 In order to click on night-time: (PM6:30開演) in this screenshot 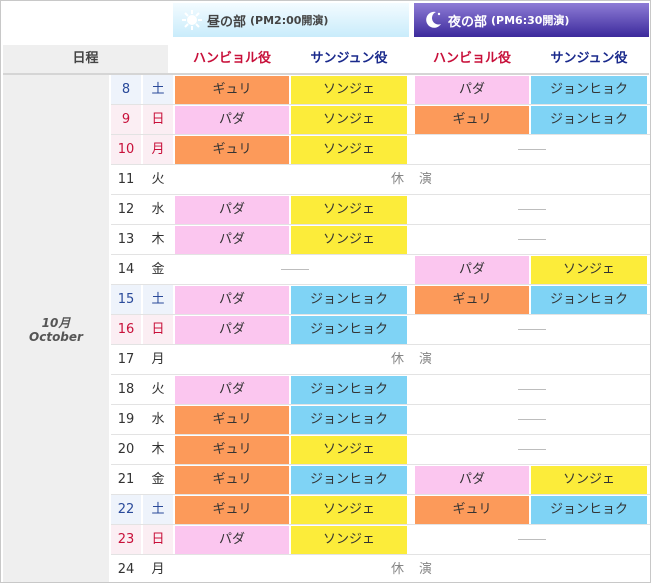, I will do `click(530, 20)`.